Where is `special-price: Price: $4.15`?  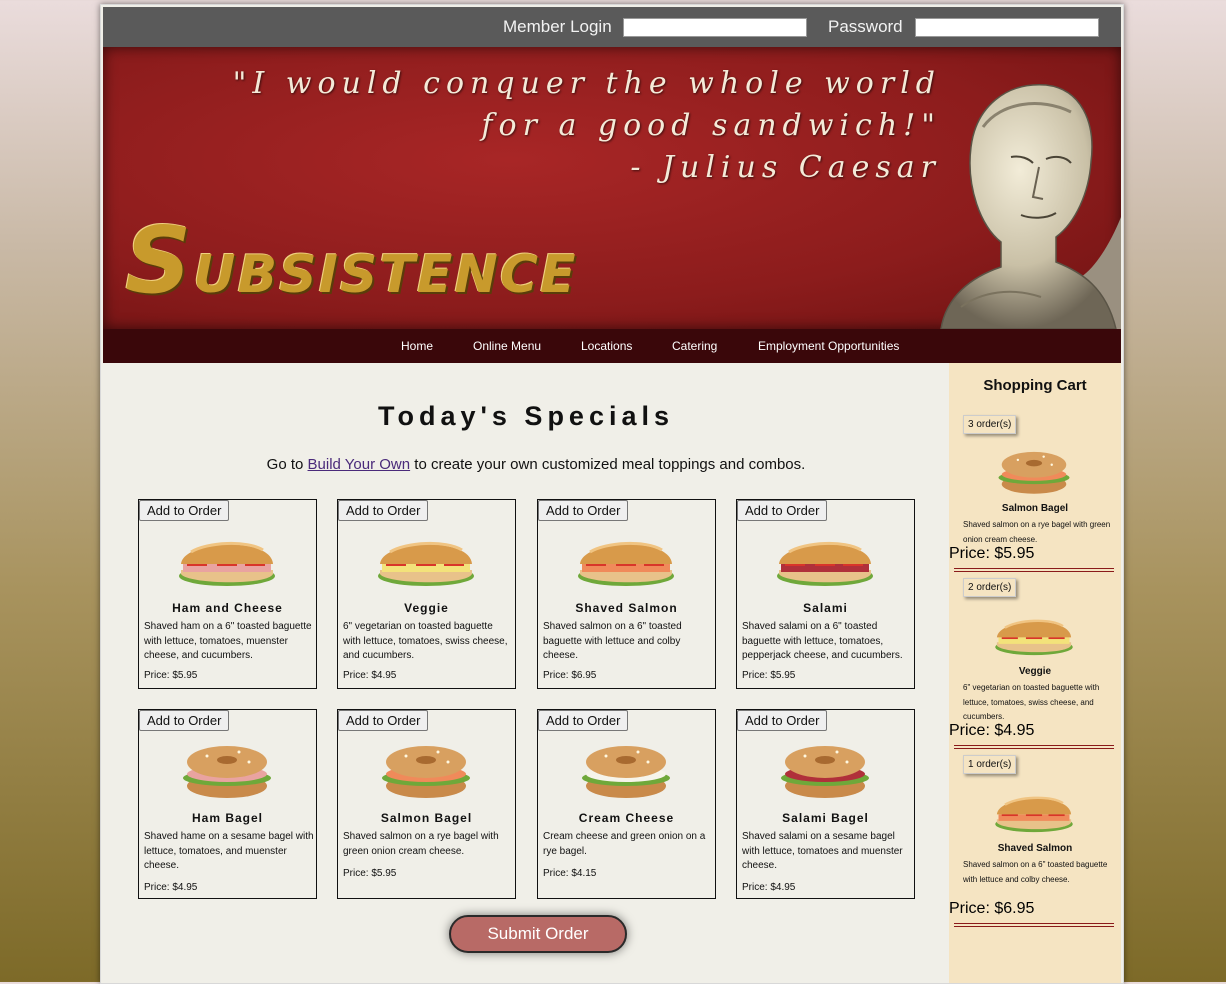 special-price: Price: $4.15 is located at coordinates (570, 873).